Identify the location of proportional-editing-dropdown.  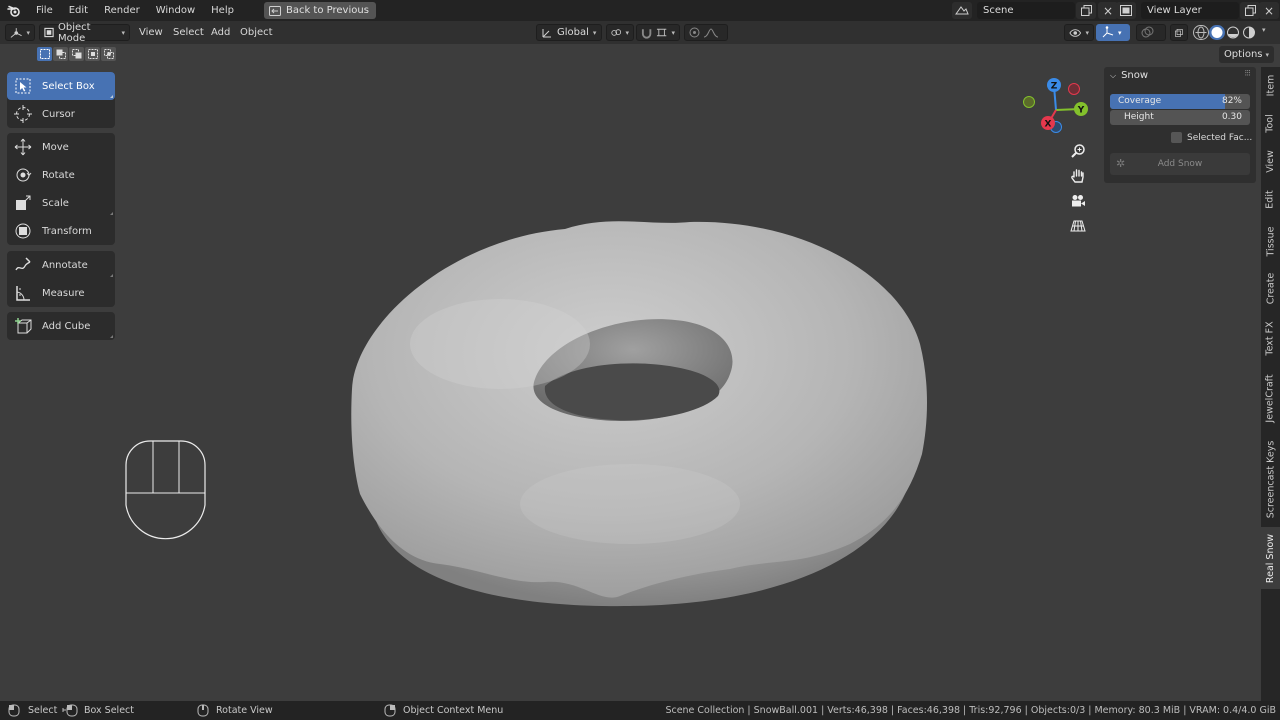
(706, 32).